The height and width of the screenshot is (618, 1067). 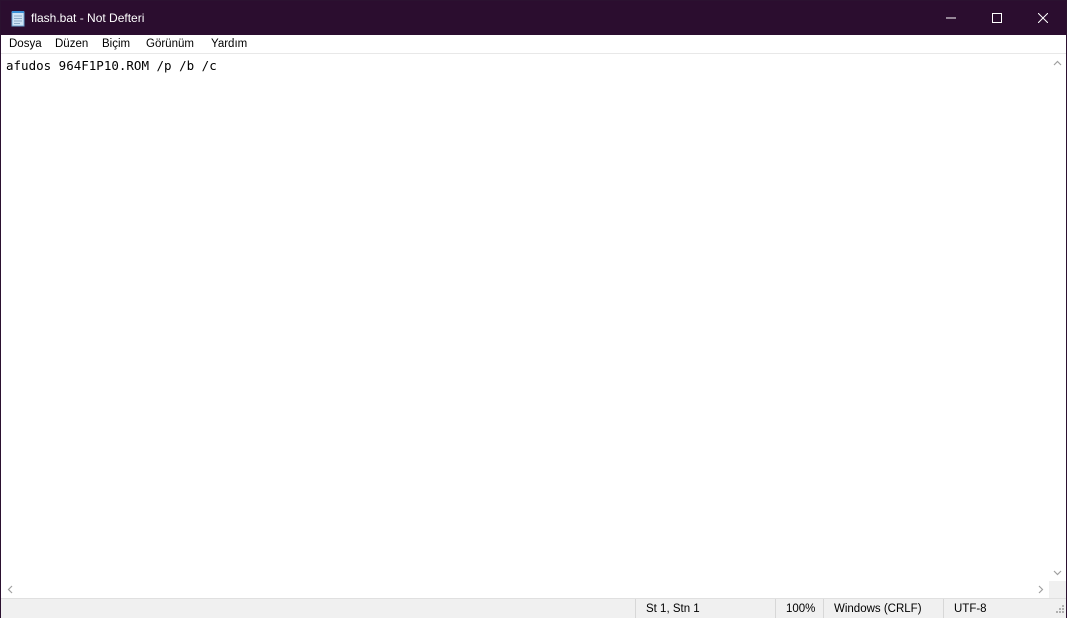 I want to click on menu-duzen: Düzen, so click(x=71, y=44).